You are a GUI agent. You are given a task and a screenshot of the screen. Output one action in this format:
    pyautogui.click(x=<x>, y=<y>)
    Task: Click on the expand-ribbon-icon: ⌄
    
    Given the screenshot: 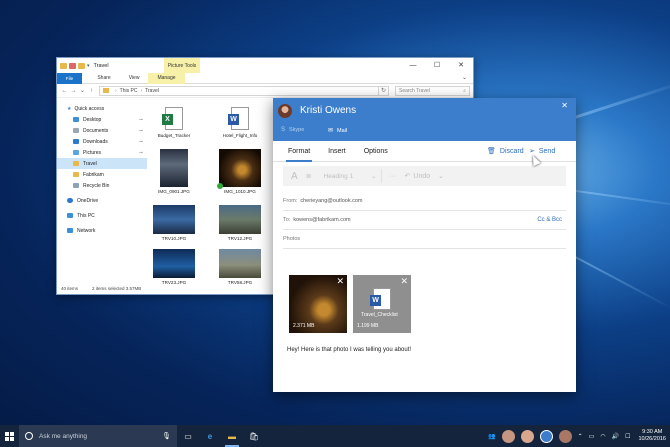 What is the action you would take?
    pyautogui.click(x=464, y=77)
    